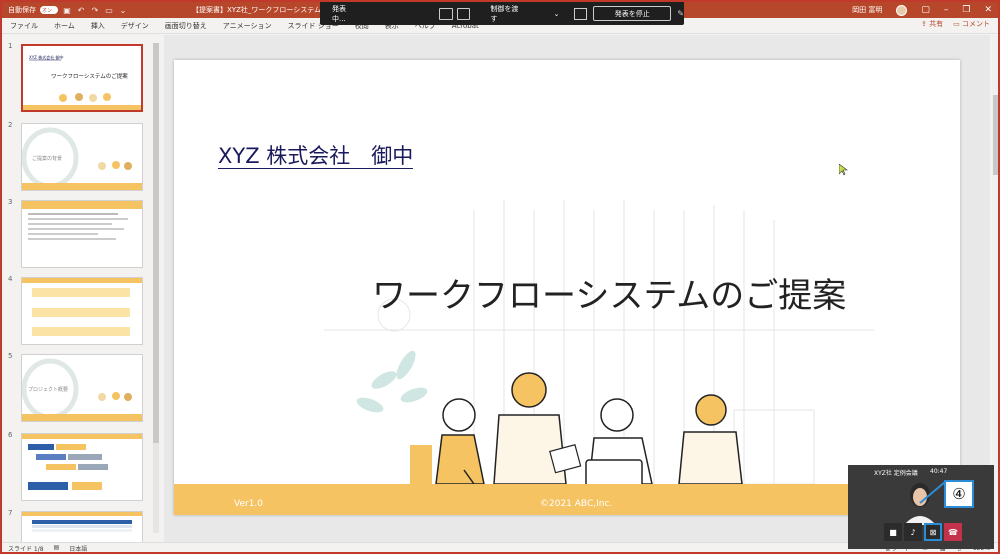 The height and width of the screenshot is (554, 1000). I want to click on tab-design: デザイン, so click(135, 26).